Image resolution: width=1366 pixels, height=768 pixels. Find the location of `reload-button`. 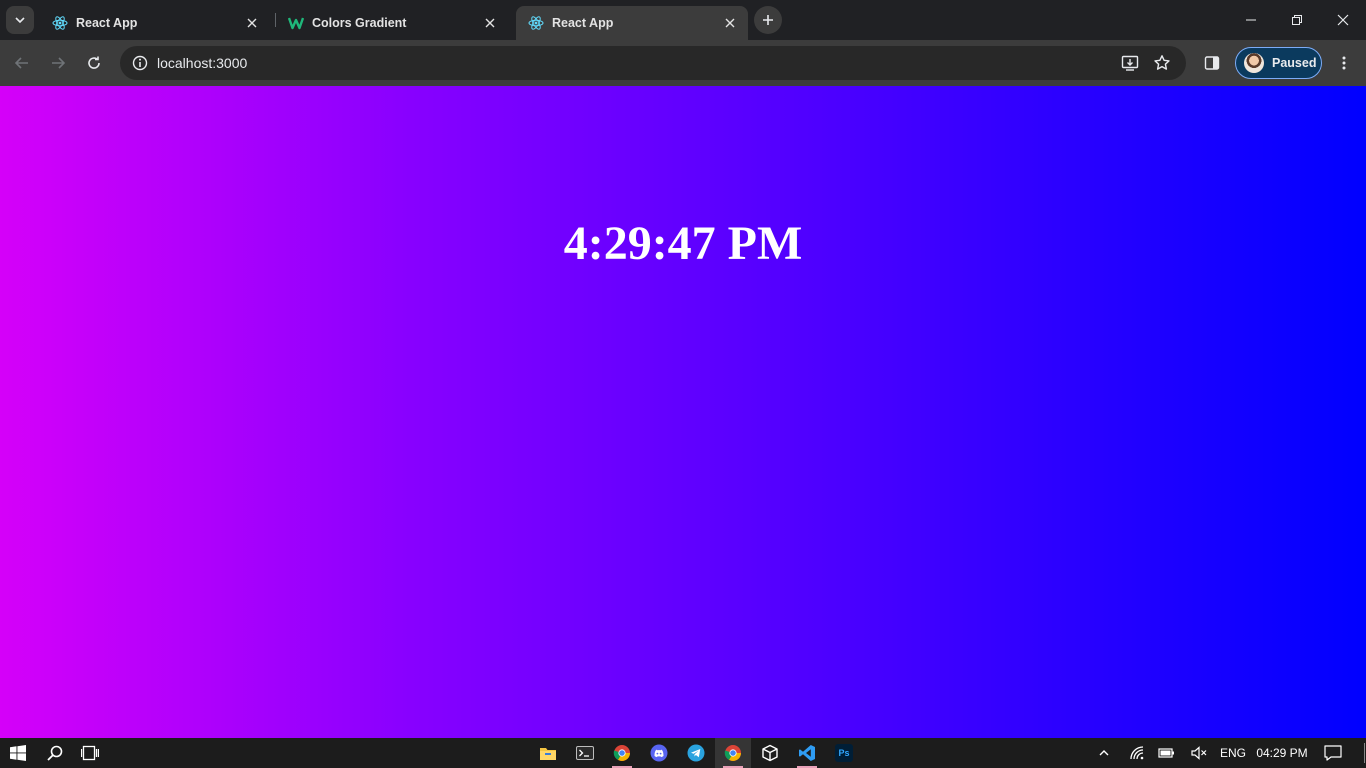

reload-button is located at coordinates (94, 63).